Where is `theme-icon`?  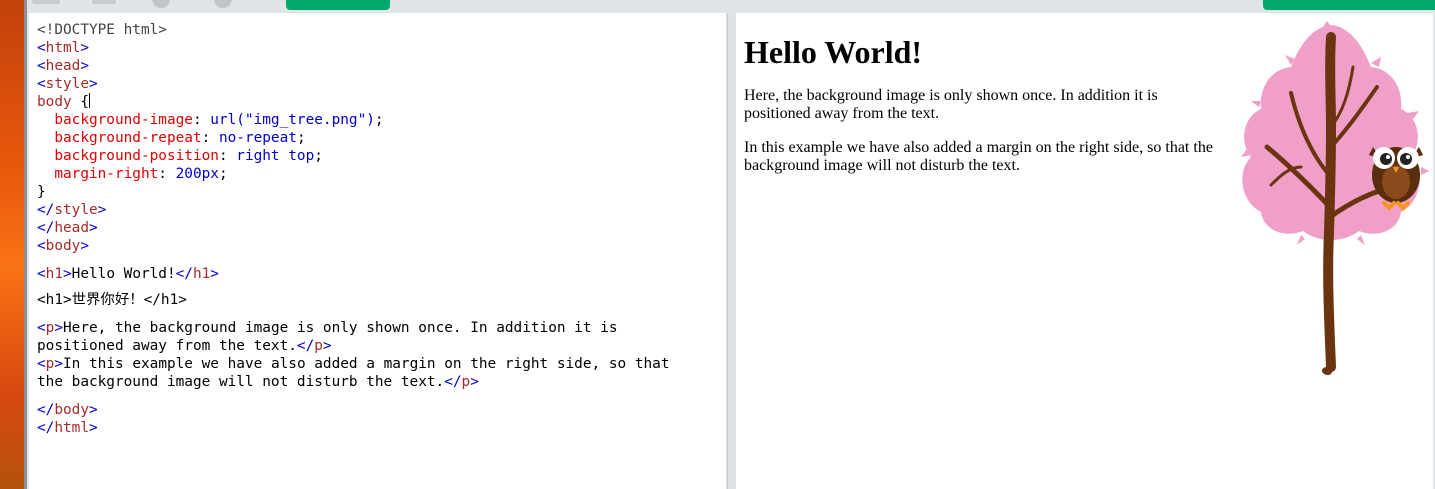
theme-icon is located at coordinates (161, 4).